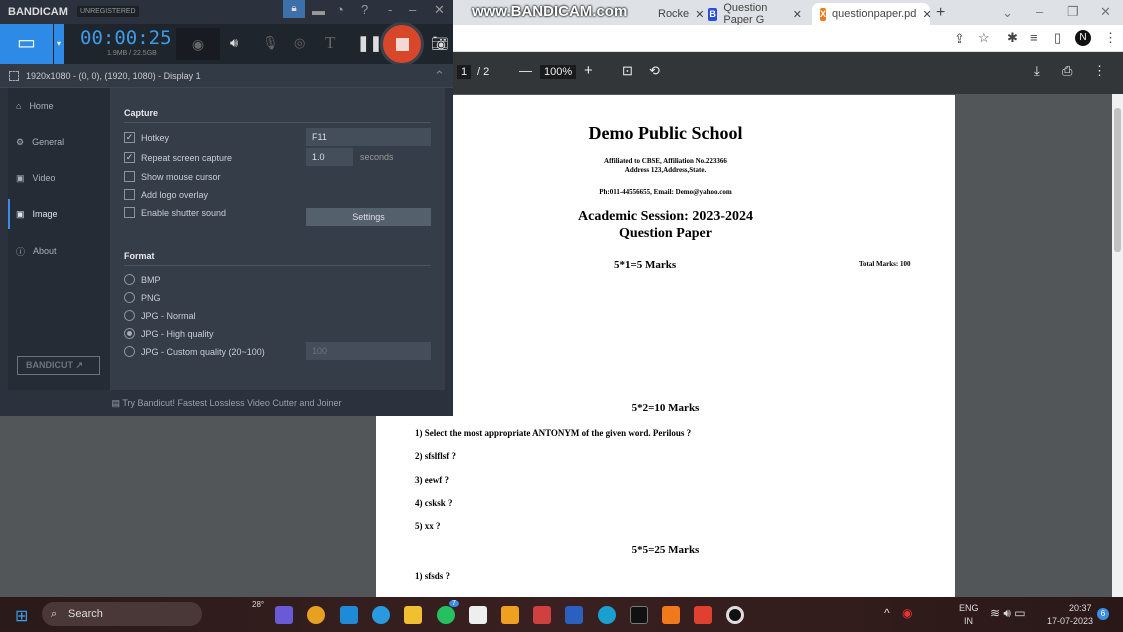 This screenshot has height=632, width=1123. I want to click on whatsapp-icon, so click(446, 615).